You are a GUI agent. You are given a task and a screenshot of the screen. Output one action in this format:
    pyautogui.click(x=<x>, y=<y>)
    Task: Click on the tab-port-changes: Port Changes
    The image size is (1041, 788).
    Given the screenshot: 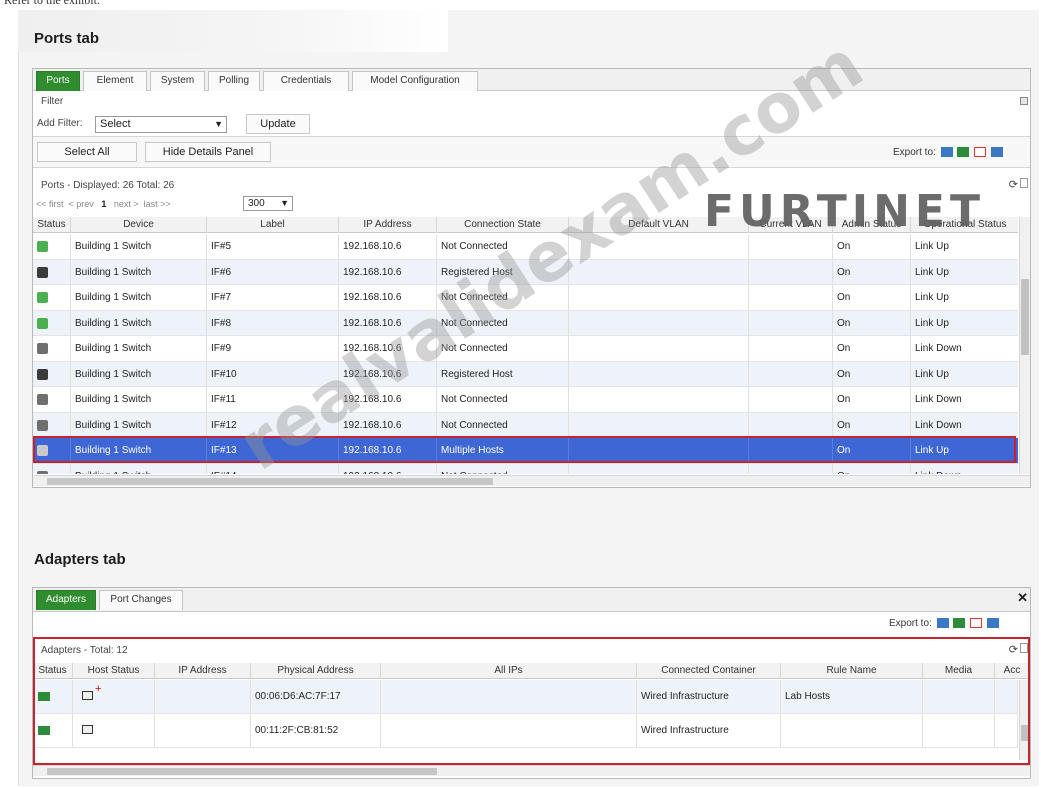 What is the action you would take?
    pyautogui.click(x=141, y=600)
    